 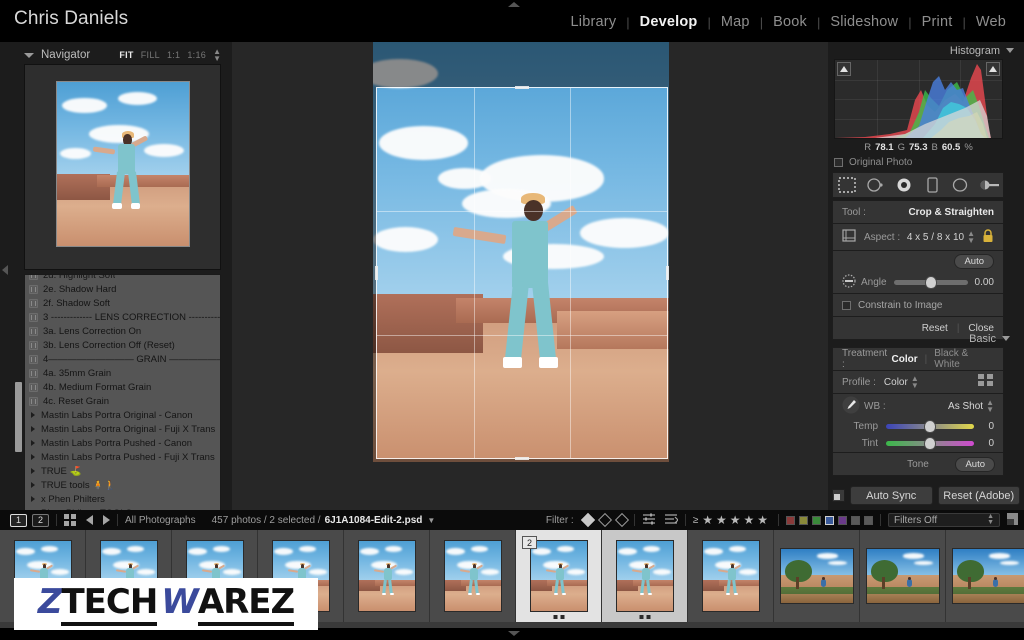 I want to click on top-panel-toggle-arrow, so click(x=514, y=4).